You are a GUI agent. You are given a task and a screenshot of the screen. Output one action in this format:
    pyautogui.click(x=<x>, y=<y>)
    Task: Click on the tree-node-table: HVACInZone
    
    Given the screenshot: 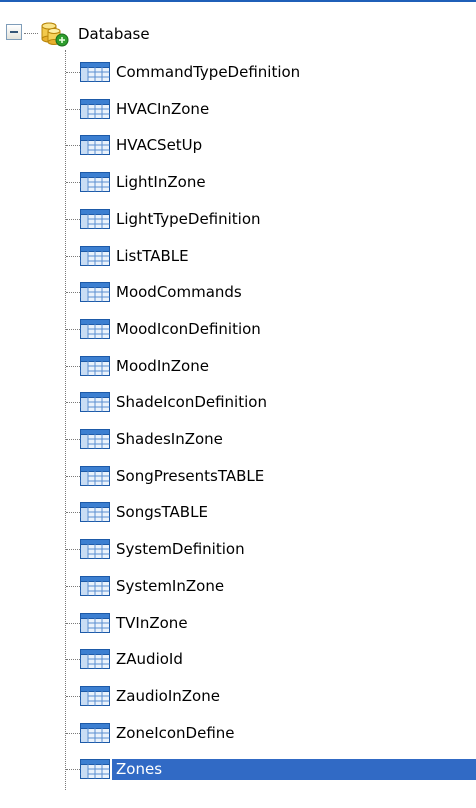 What is the action you would take?
    pyautogui.click(x=238, y=109)
    